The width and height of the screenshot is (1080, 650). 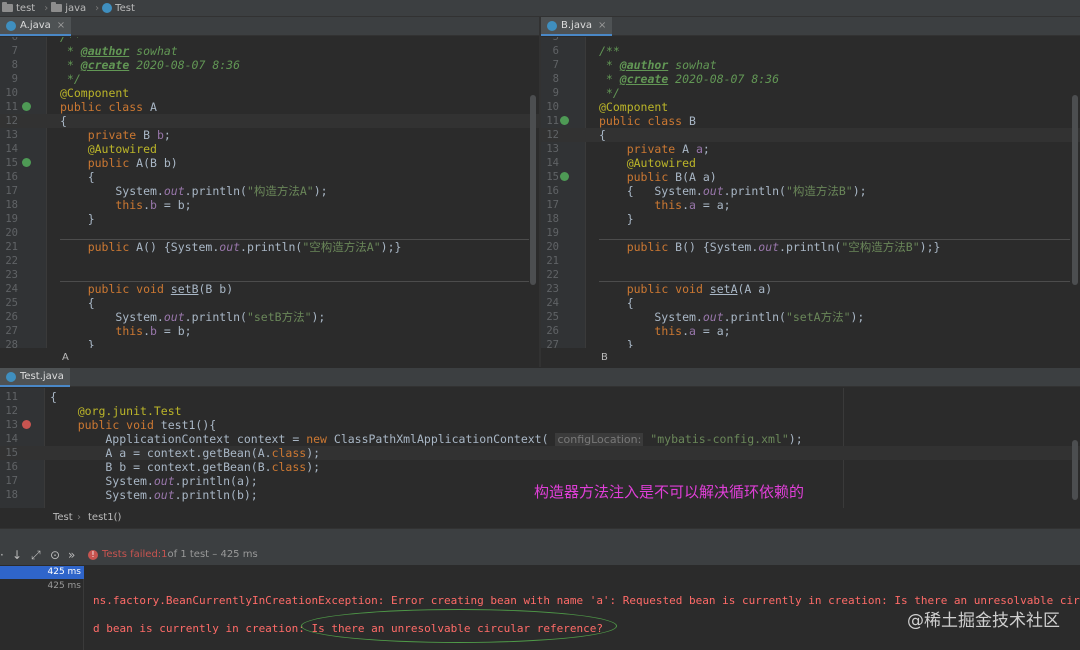 What do you see at coordinates (810, 149) in the screenshot?
I see `code-line: 13 private A a;` at bounding box center [810, 149].